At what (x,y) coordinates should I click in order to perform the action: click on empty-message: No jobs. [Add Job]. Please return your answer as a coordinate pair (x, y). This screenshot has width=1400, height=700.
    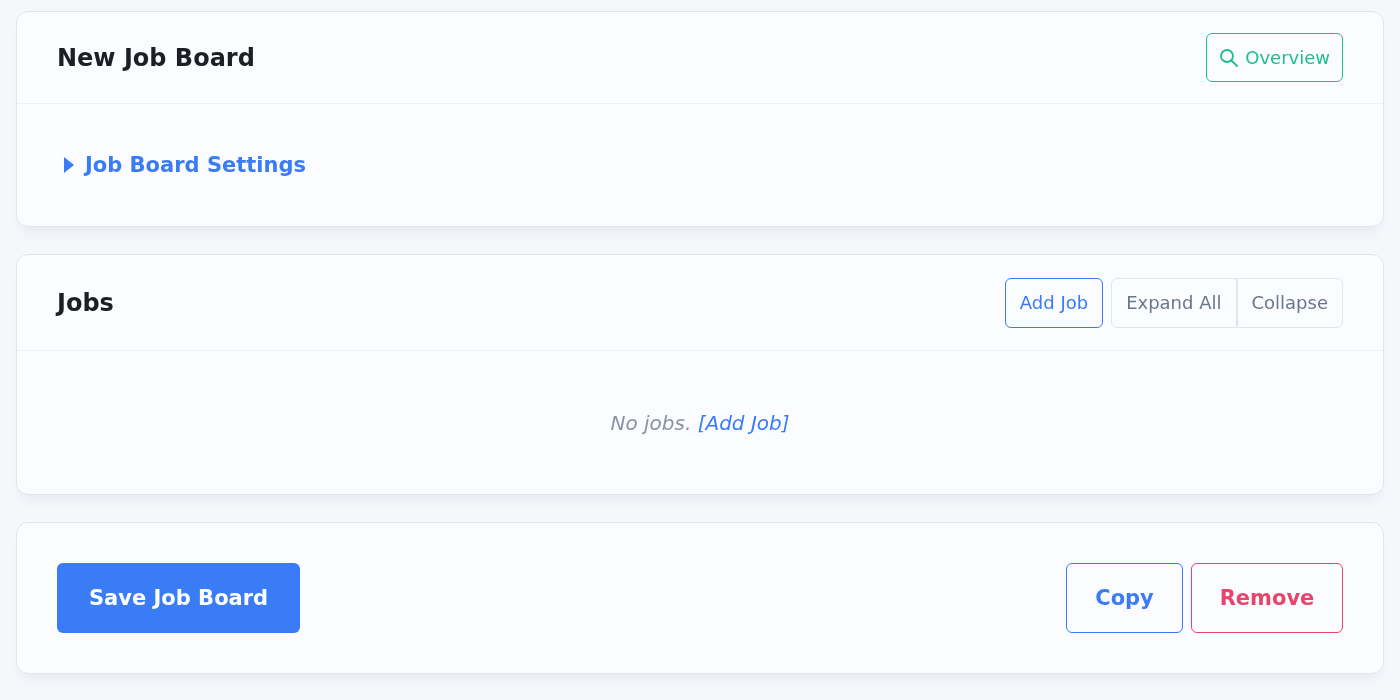
    Looking at the image, I should click on (700, 422).